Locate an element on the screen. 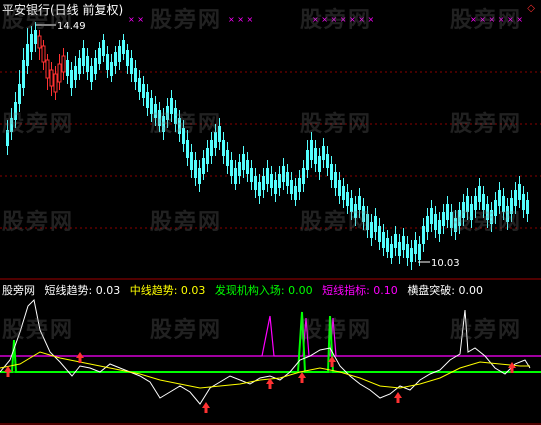 The width and height of the screenshot is (541, 425). legend-mid-trend: 中线趋势: 0.03 is located at coordinates (167, 290).